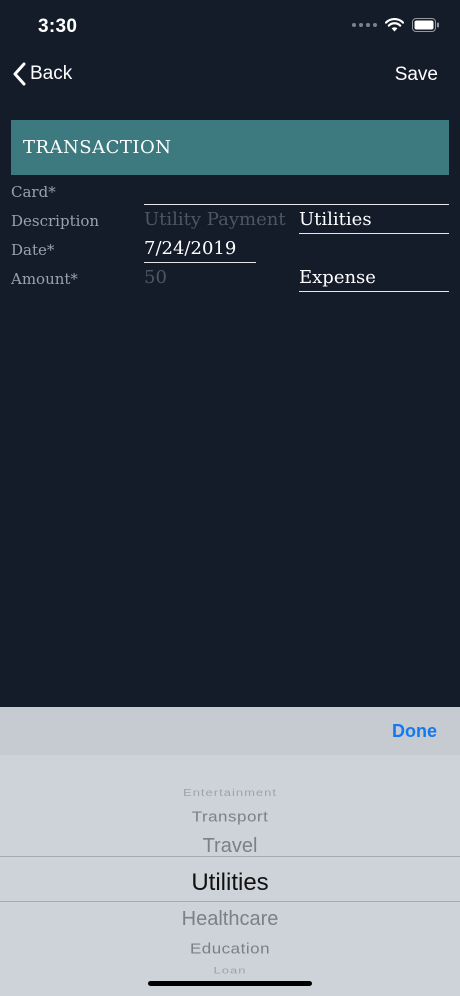  Describe the element at coordinates (51, 73) in the screenshot. I see `back-label: Back` at that location.